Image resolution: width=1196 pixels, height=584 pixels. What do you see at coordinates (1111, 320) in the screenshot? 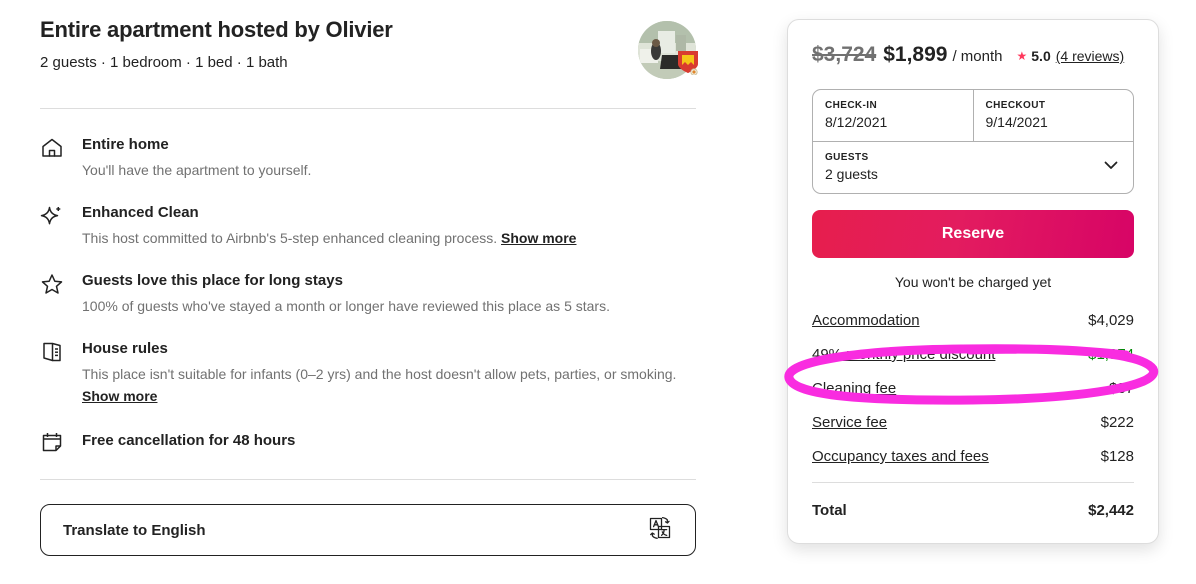
I see `breakdown-value: $4,029` at bounding box center [1111, 320].